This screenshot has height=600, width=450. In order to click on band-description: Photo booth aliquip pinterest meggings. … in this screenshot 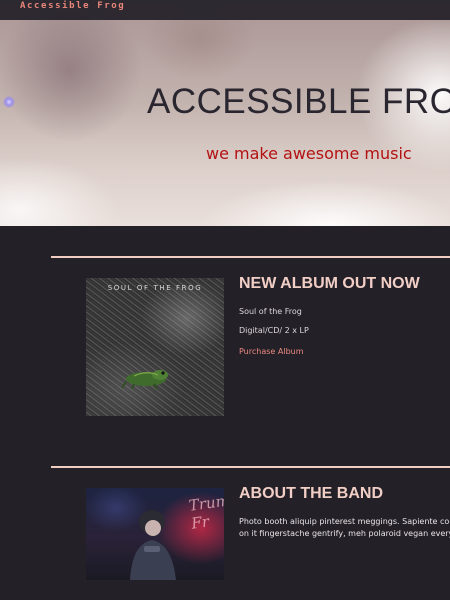, I will do `click(344, 528)`.